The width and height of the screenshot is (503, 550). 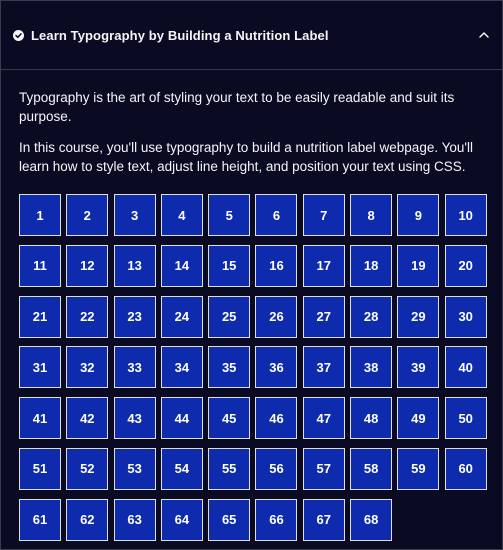 I want to click on step-button-52: 52, so click(x=87, y=468).